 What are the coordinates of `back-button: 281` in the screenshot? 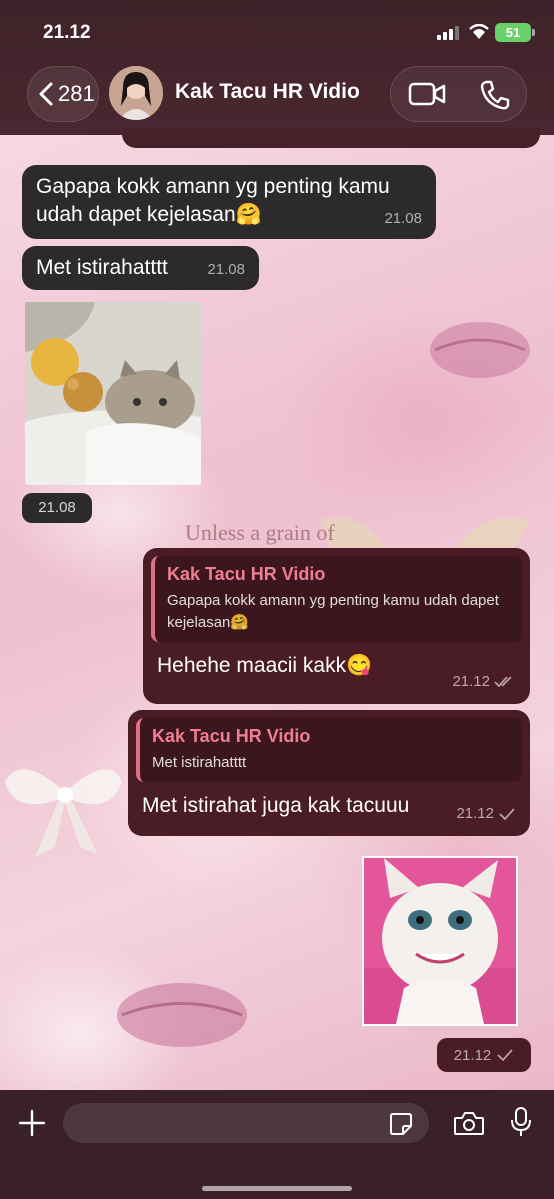 It's located at (63, 94).